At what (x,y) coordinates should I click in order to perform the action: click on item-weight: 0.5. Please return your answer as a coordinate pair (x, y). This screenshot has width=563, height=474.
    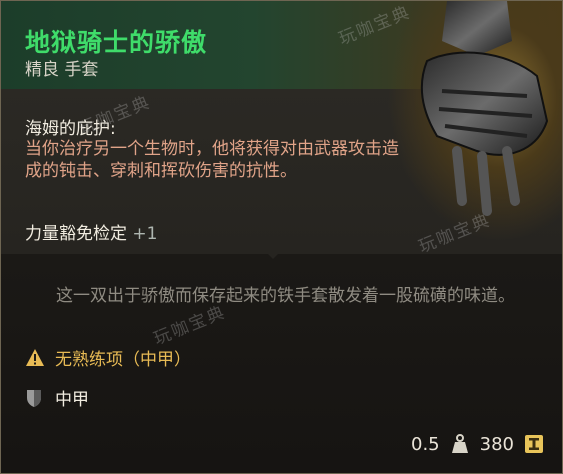
    Looking at the image, I should click on (425, 444).